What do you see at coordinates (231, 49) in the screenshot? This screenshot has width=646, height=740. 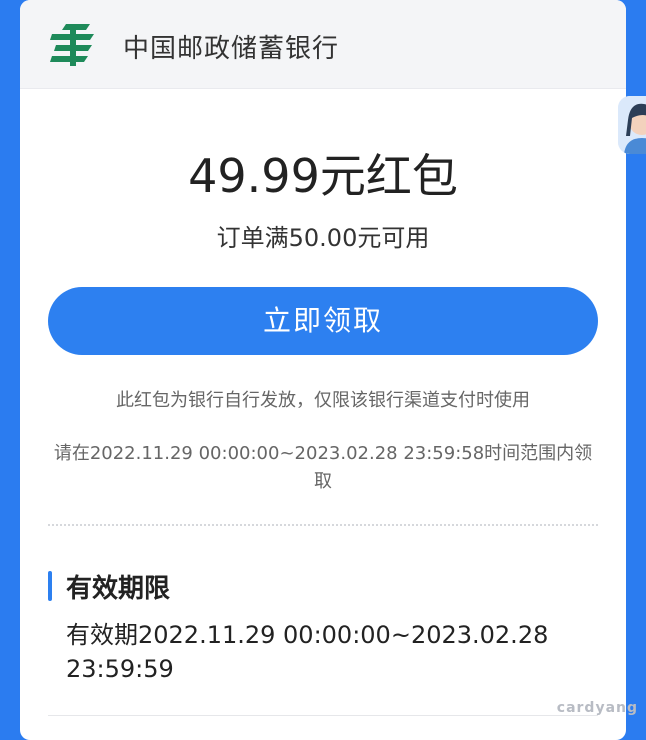 I see `bank-name: 中国邮政储蓄银行` at bounding box center [231, 49].